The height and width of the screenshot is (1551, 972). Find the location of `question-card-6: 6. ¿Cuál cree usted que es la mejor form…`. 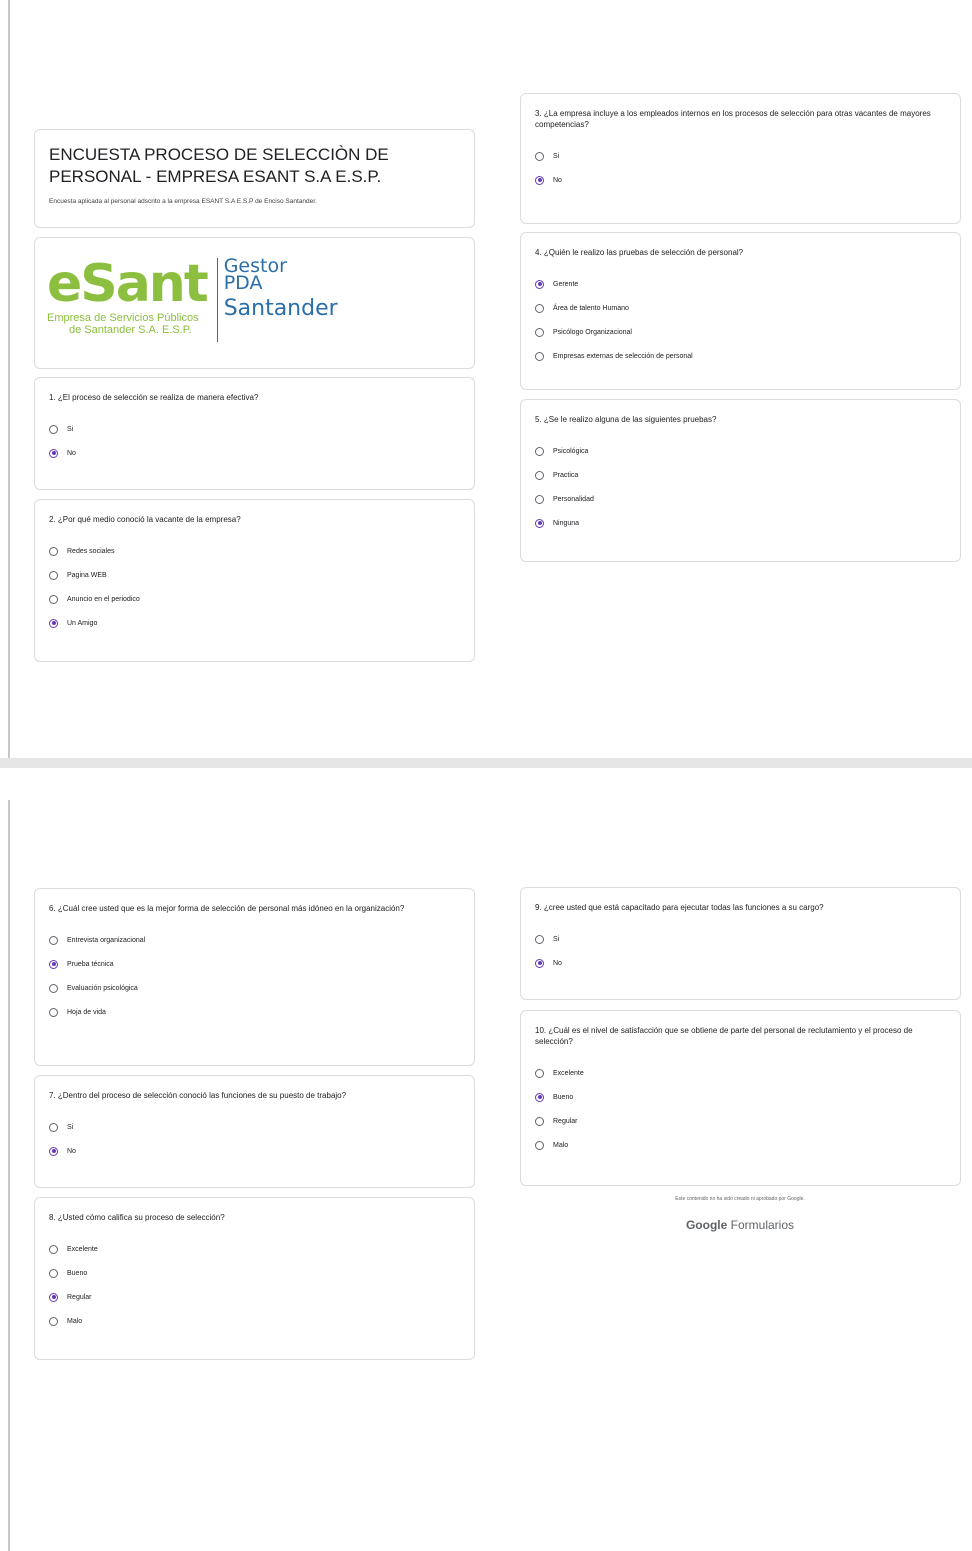

question-card-6: 6. ¿Cuál cree usted que es la mejor form… is located at coordinates (254, 977).